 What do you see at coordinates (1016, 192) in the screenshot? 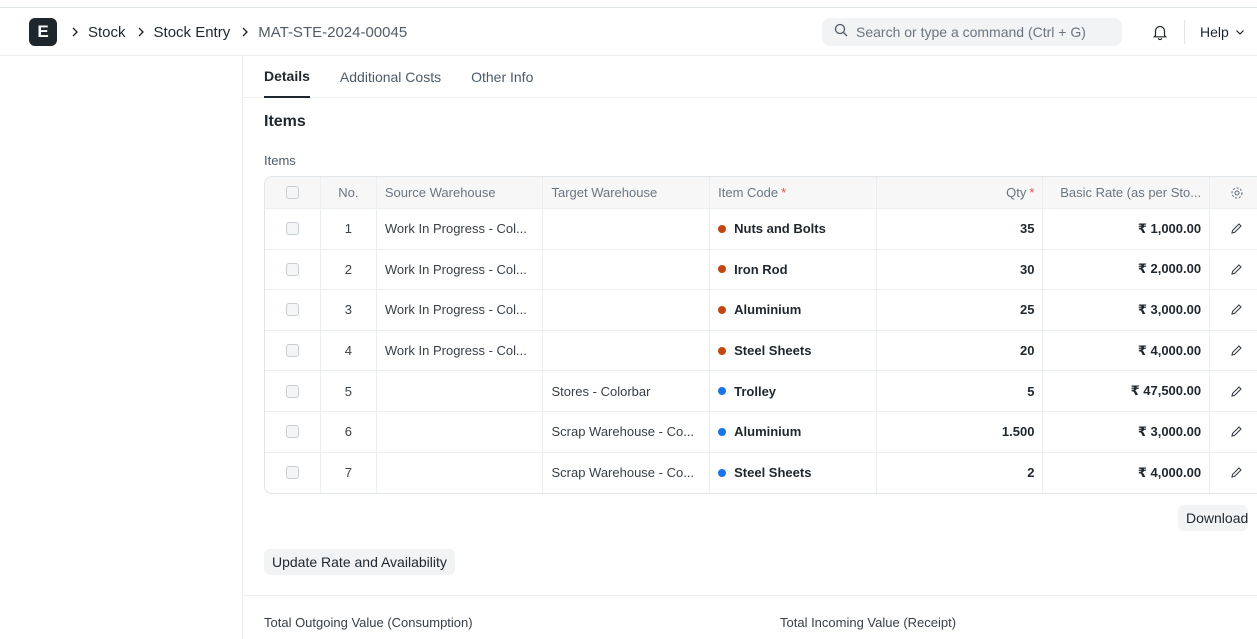
I see `header-qty-label: Qty` at bounding box center [1016, 192].